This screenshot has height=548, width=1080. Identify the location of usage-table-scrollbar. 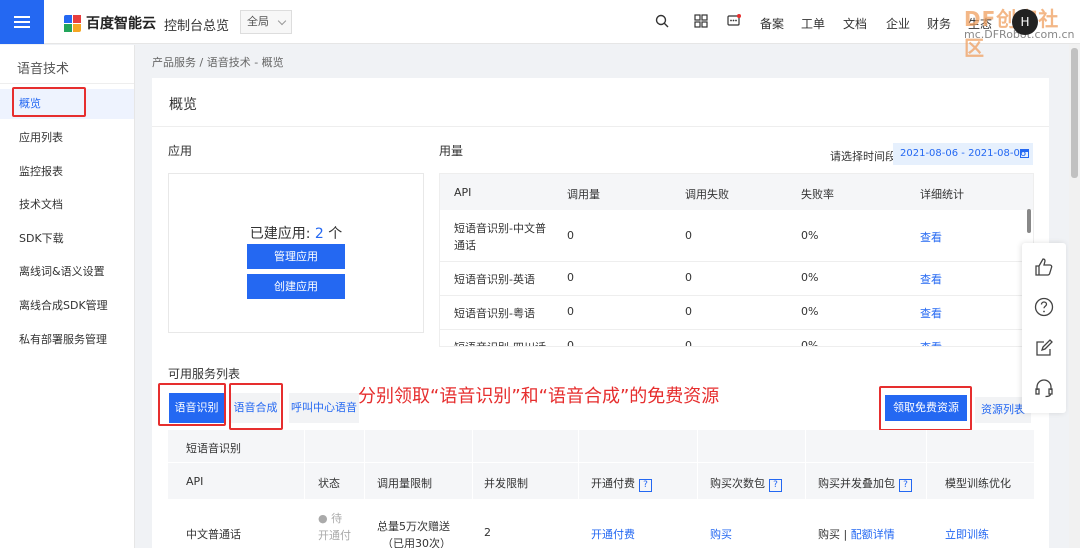
(1029, 221).